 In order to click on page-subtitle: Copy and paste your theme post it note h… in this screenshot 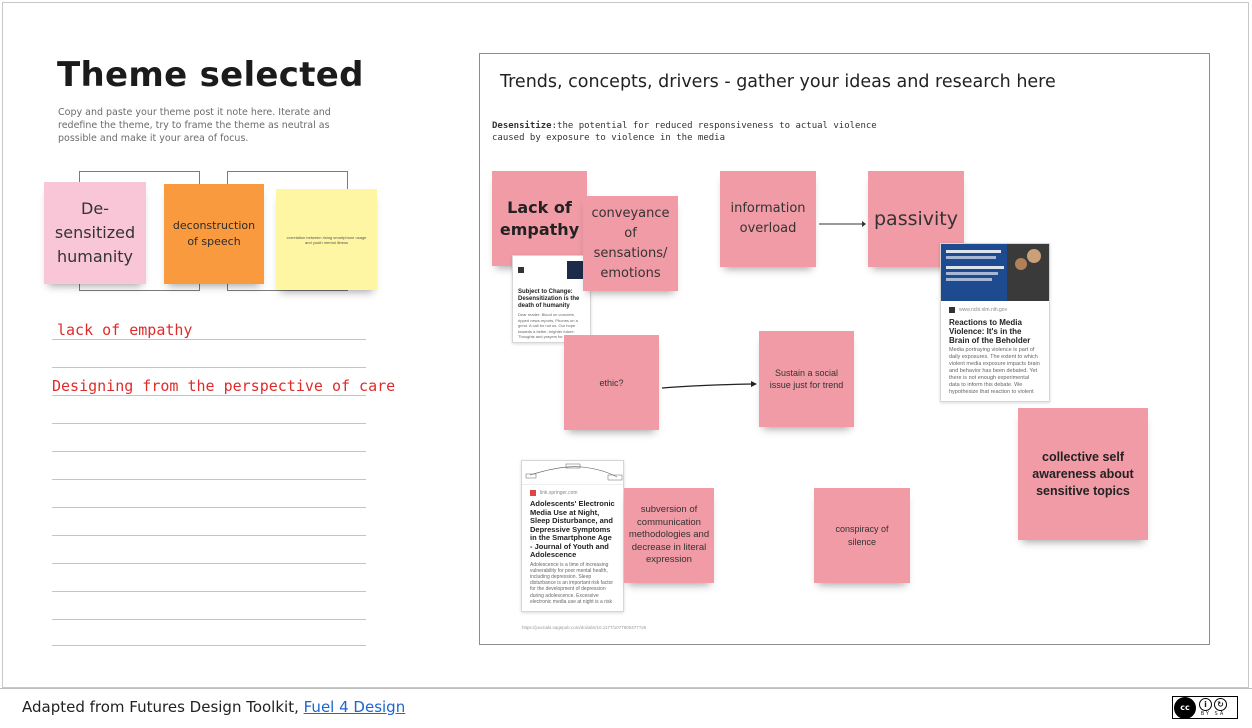, I will do `click(194, 125)`.